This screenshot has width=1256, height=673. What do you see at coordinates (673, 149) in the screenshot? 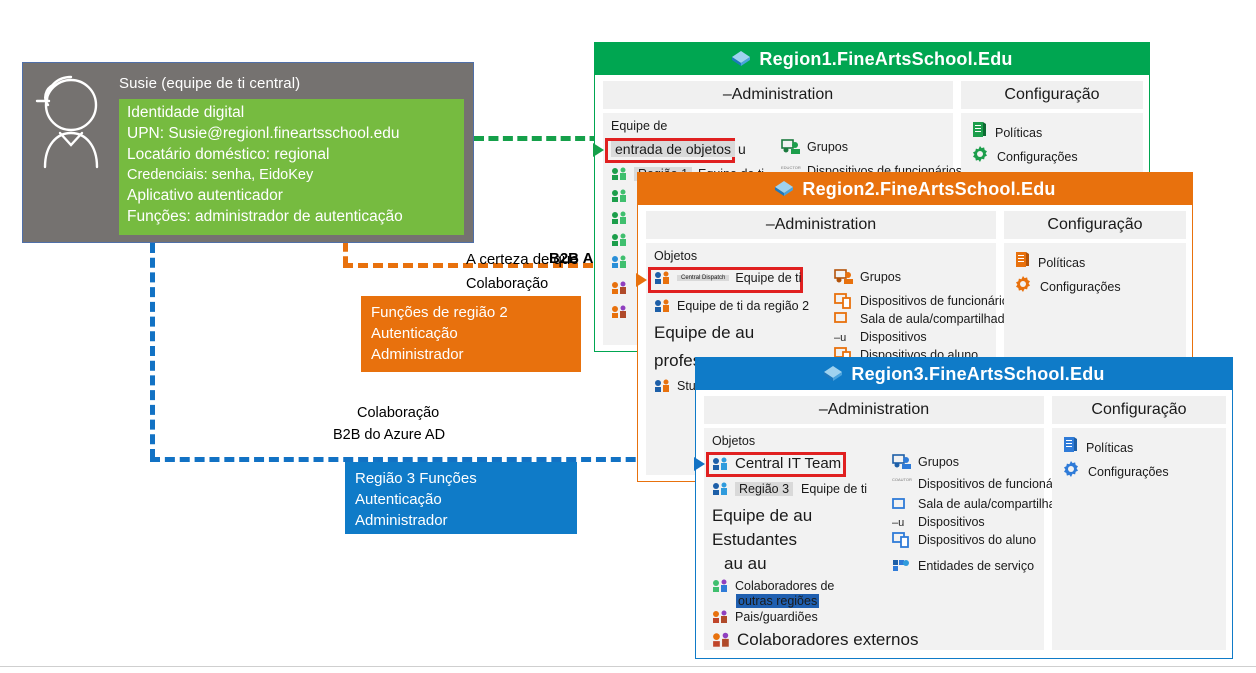
I see `region1-highlight-text: entrada de objetos` at bounding box center [673, 149].